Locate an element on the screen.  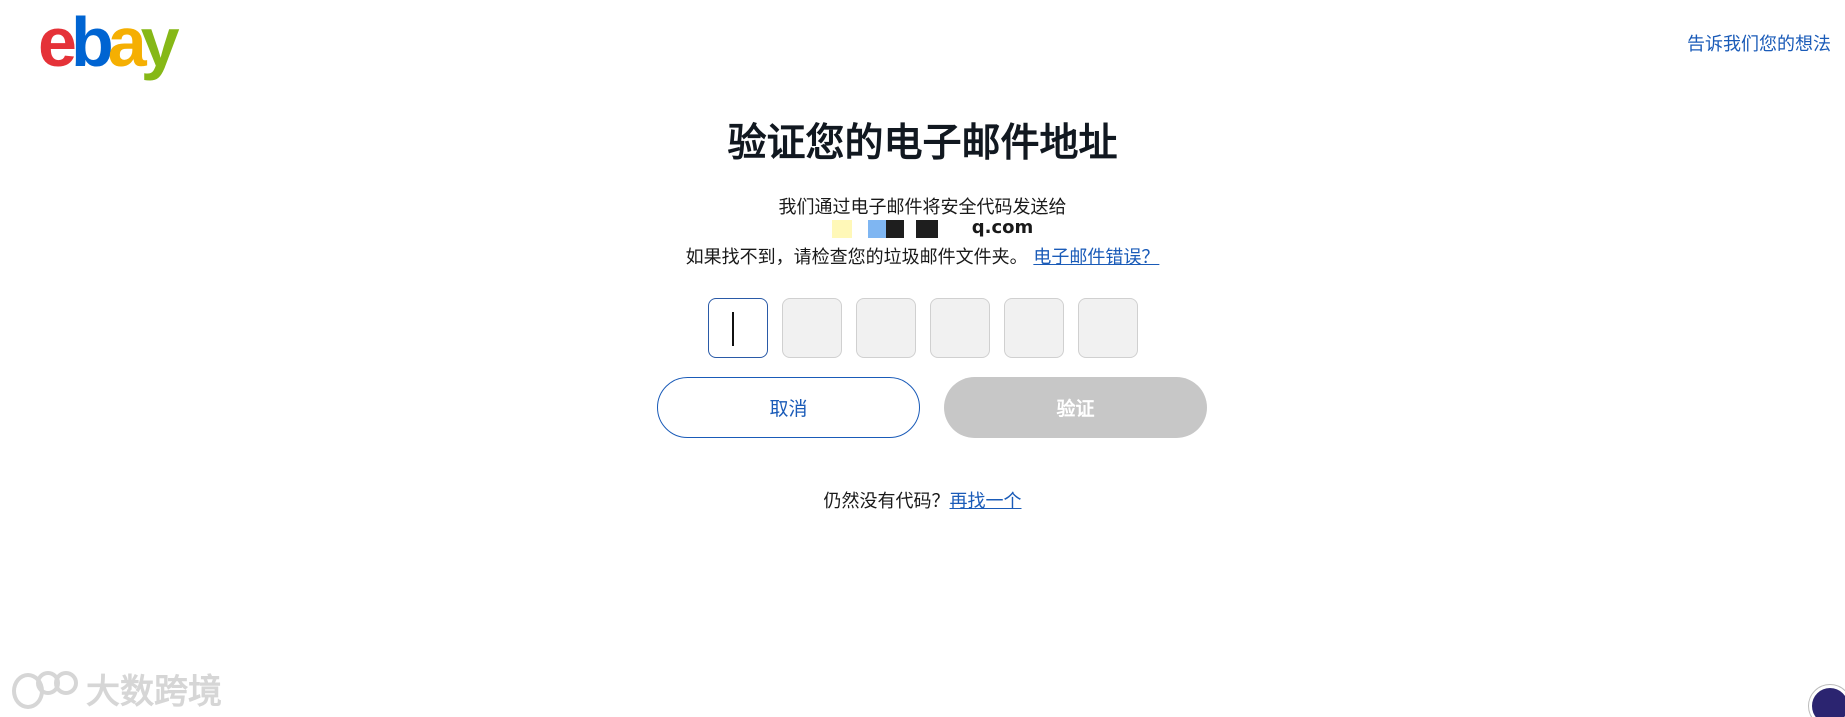
sent-to-text: 我们通过电子邮件将安全代码发送给 is located at coordinates (922, 207).